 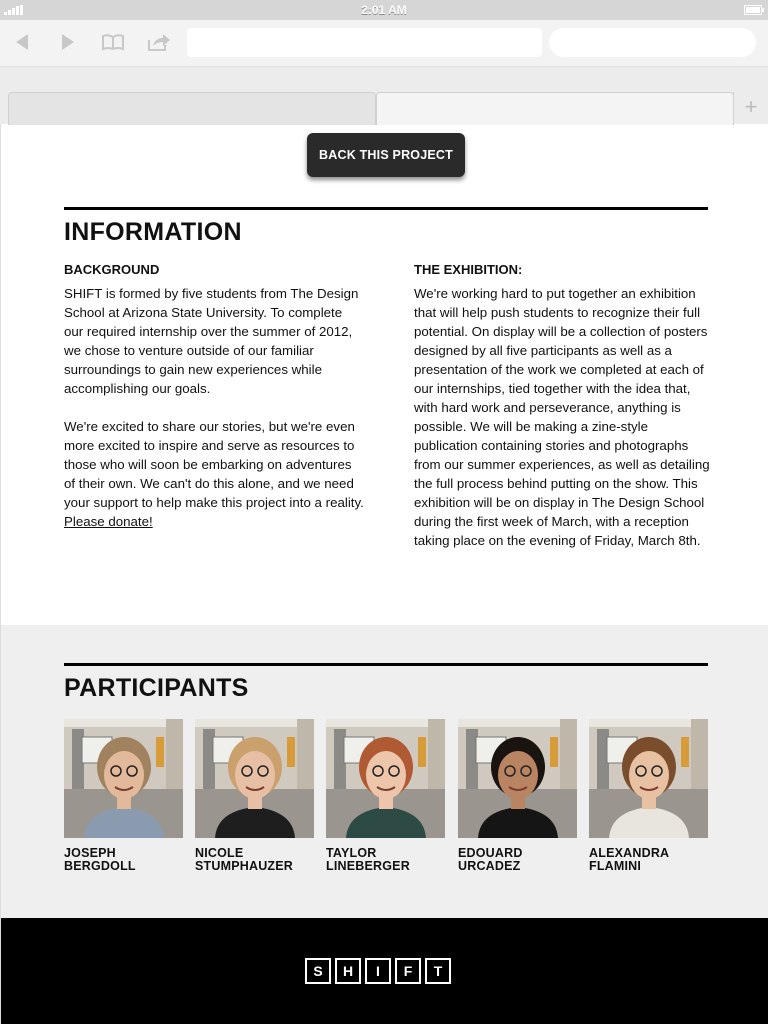 I want to click on participant-card: ALEXANDRA FLAMINI, so click(x=648, y=796).